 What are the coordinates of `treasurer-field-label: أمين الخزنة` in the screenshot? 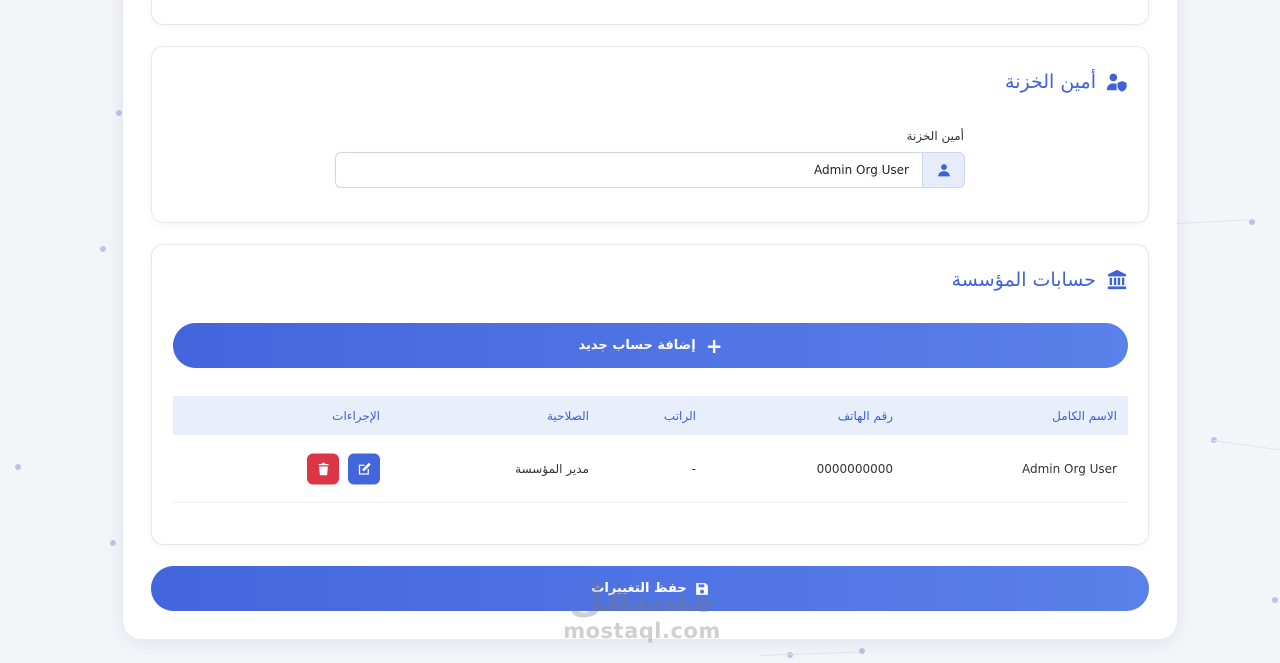 It's located at (935, 136).